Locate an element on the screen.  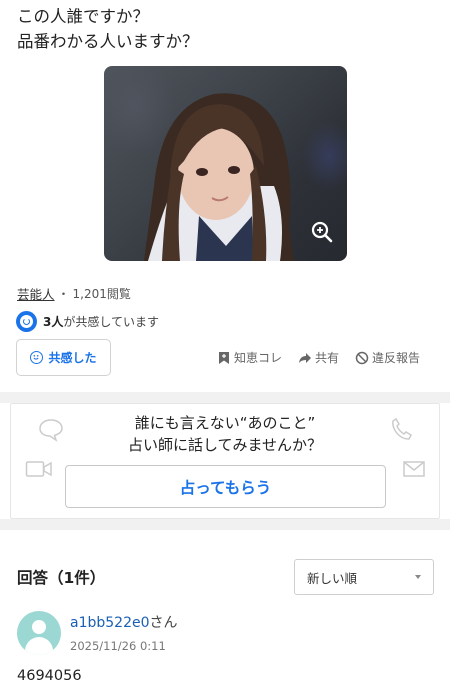
sort-selected-value: 新しい順 is located at coordinates (332, 578).